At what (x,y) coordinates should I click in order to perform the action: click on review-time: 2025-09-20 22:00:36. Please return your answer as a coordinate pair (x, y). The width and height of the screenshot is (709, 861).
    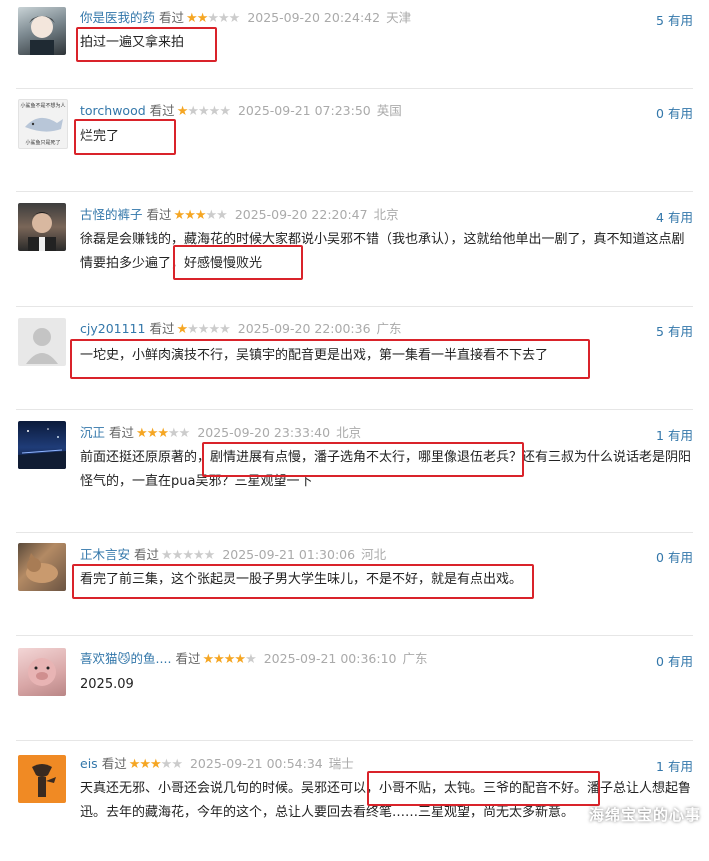
    Looking at the image, I should click on (304, 328).